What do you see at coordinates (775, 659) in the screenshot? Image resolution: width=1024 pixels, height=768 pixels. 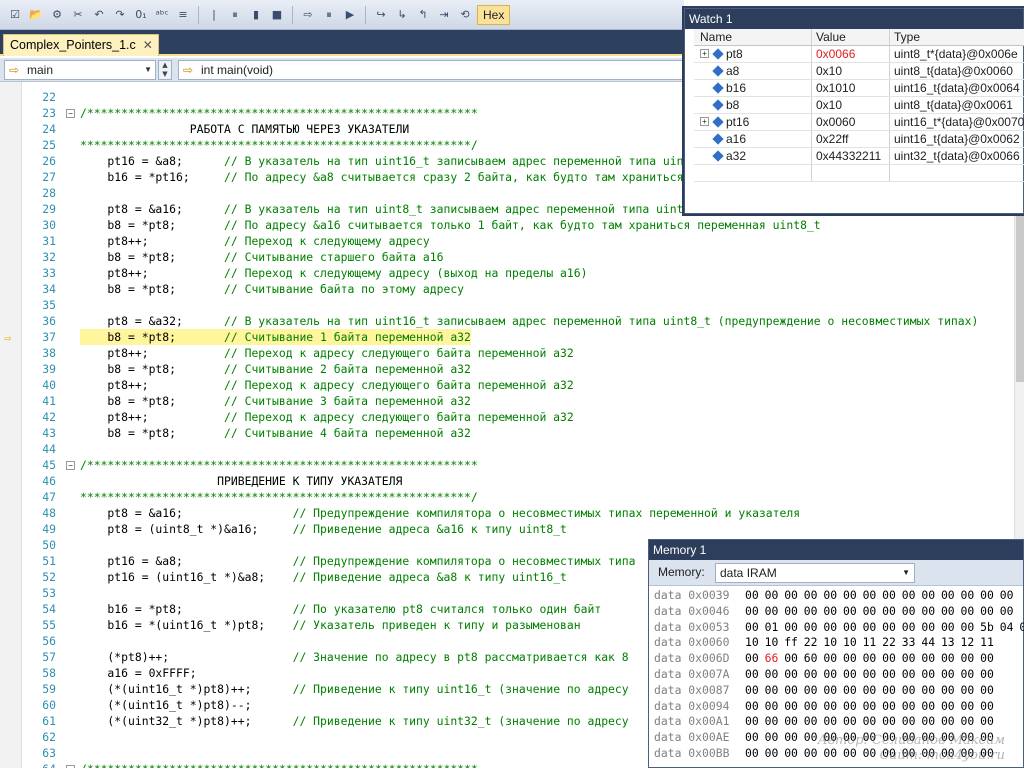 I see `memory-byte: 66` at bounding box center [775, 659].